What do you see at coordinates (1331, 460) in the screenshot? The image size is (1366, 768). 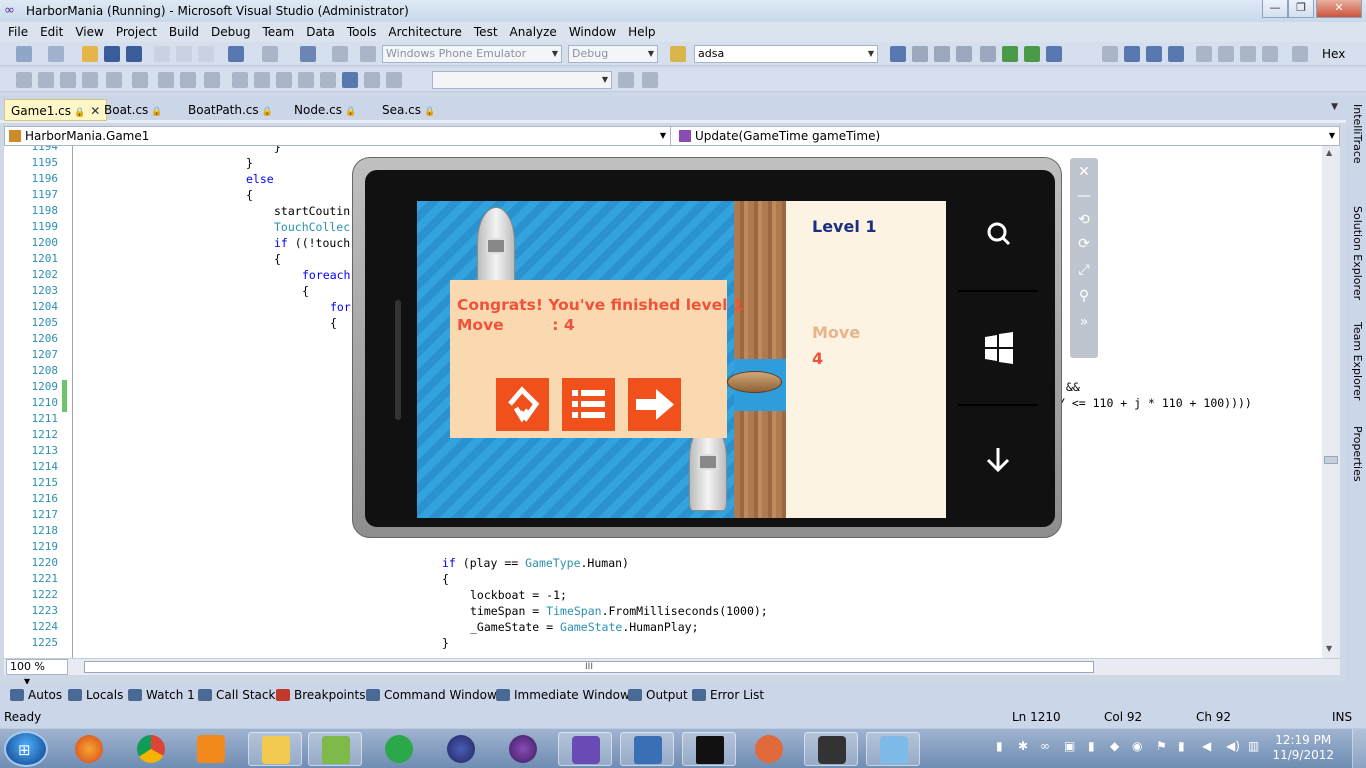 I see `scroll-thumb` at bounding box center [1331, 460].